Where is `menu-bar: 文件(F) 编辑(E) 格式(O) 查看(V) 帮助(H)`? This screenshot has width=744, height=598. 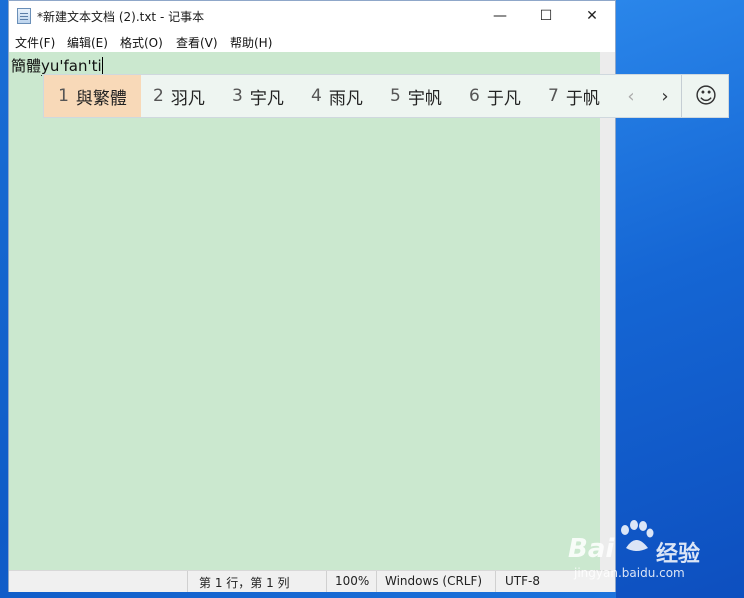
menu-bar: 文件(F) 编辑(E) 格式(O) 查看(V) 帮助(H) is located at coordinates (312, 41).